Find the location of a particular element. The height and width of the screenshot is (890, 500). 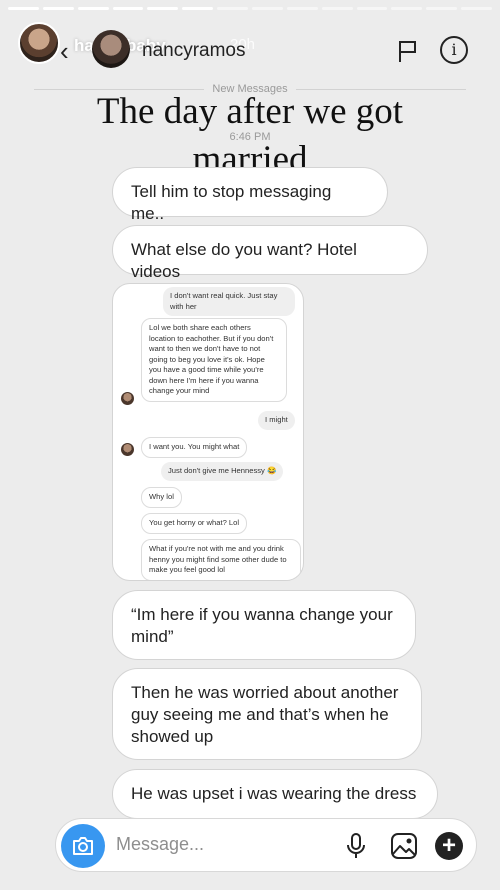

message-input is located at coordinates (221, 844).